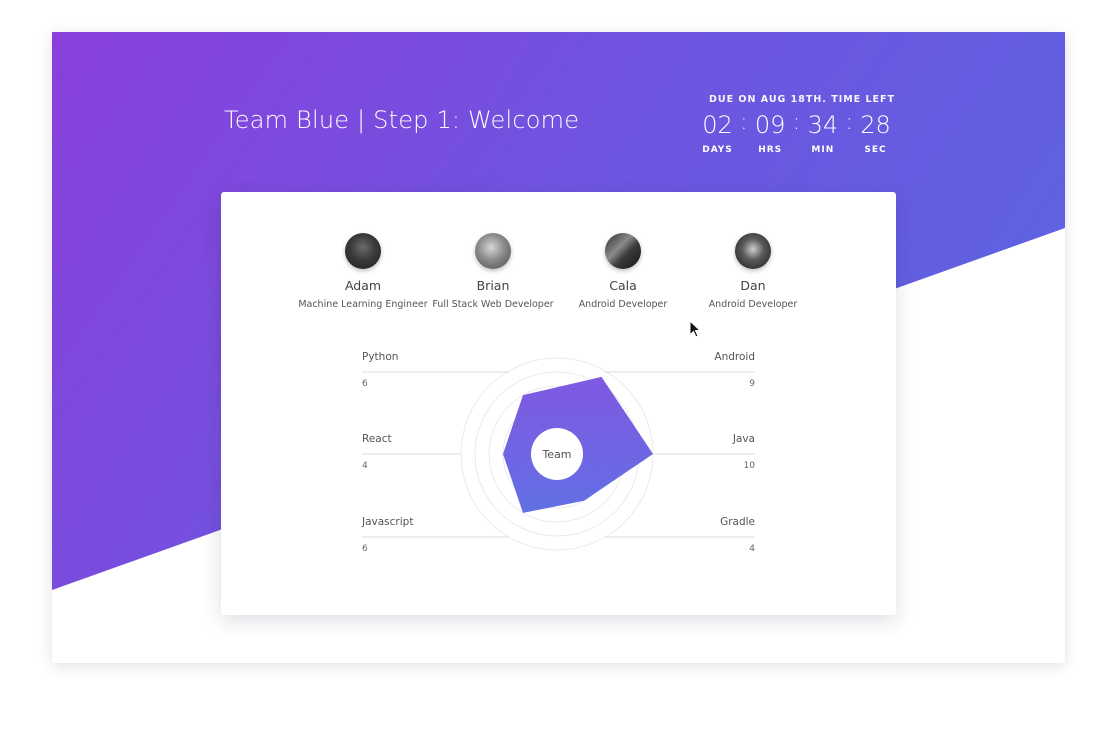 This screenshot has width=1115, height=730. Describe the element at coordinates (737, 522) in the screenshot. I see `skill-label: Gradle` at that location.